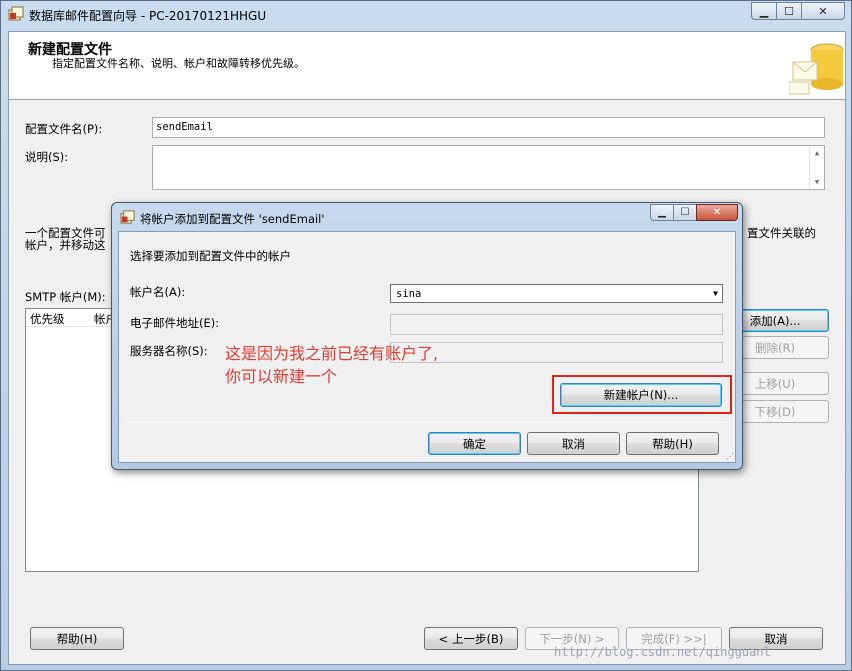  Describe the element at coordinates (65, 297) in the screenshot. I see `smtp-accounts-label: SMTP 帐户(M):` at that location.